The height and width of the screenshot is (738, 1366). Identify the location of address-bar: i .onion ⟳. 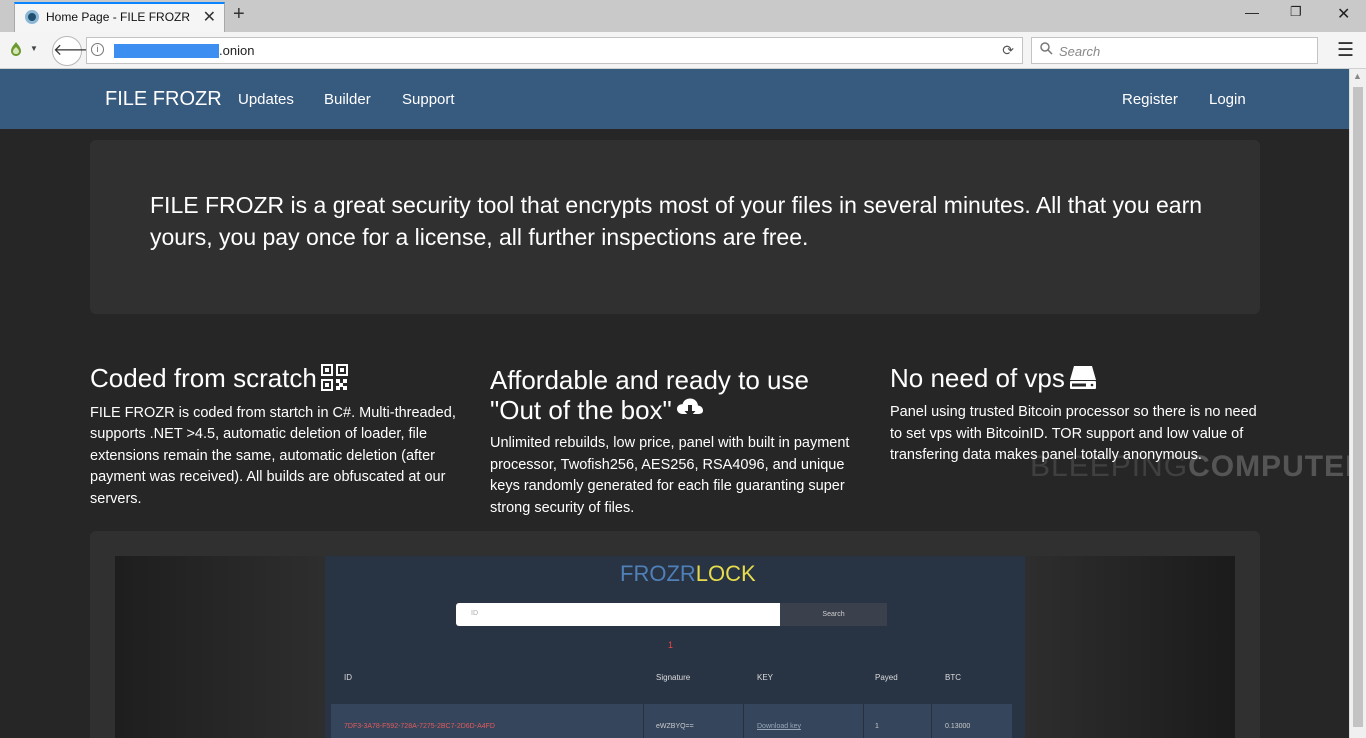
(554, 50).